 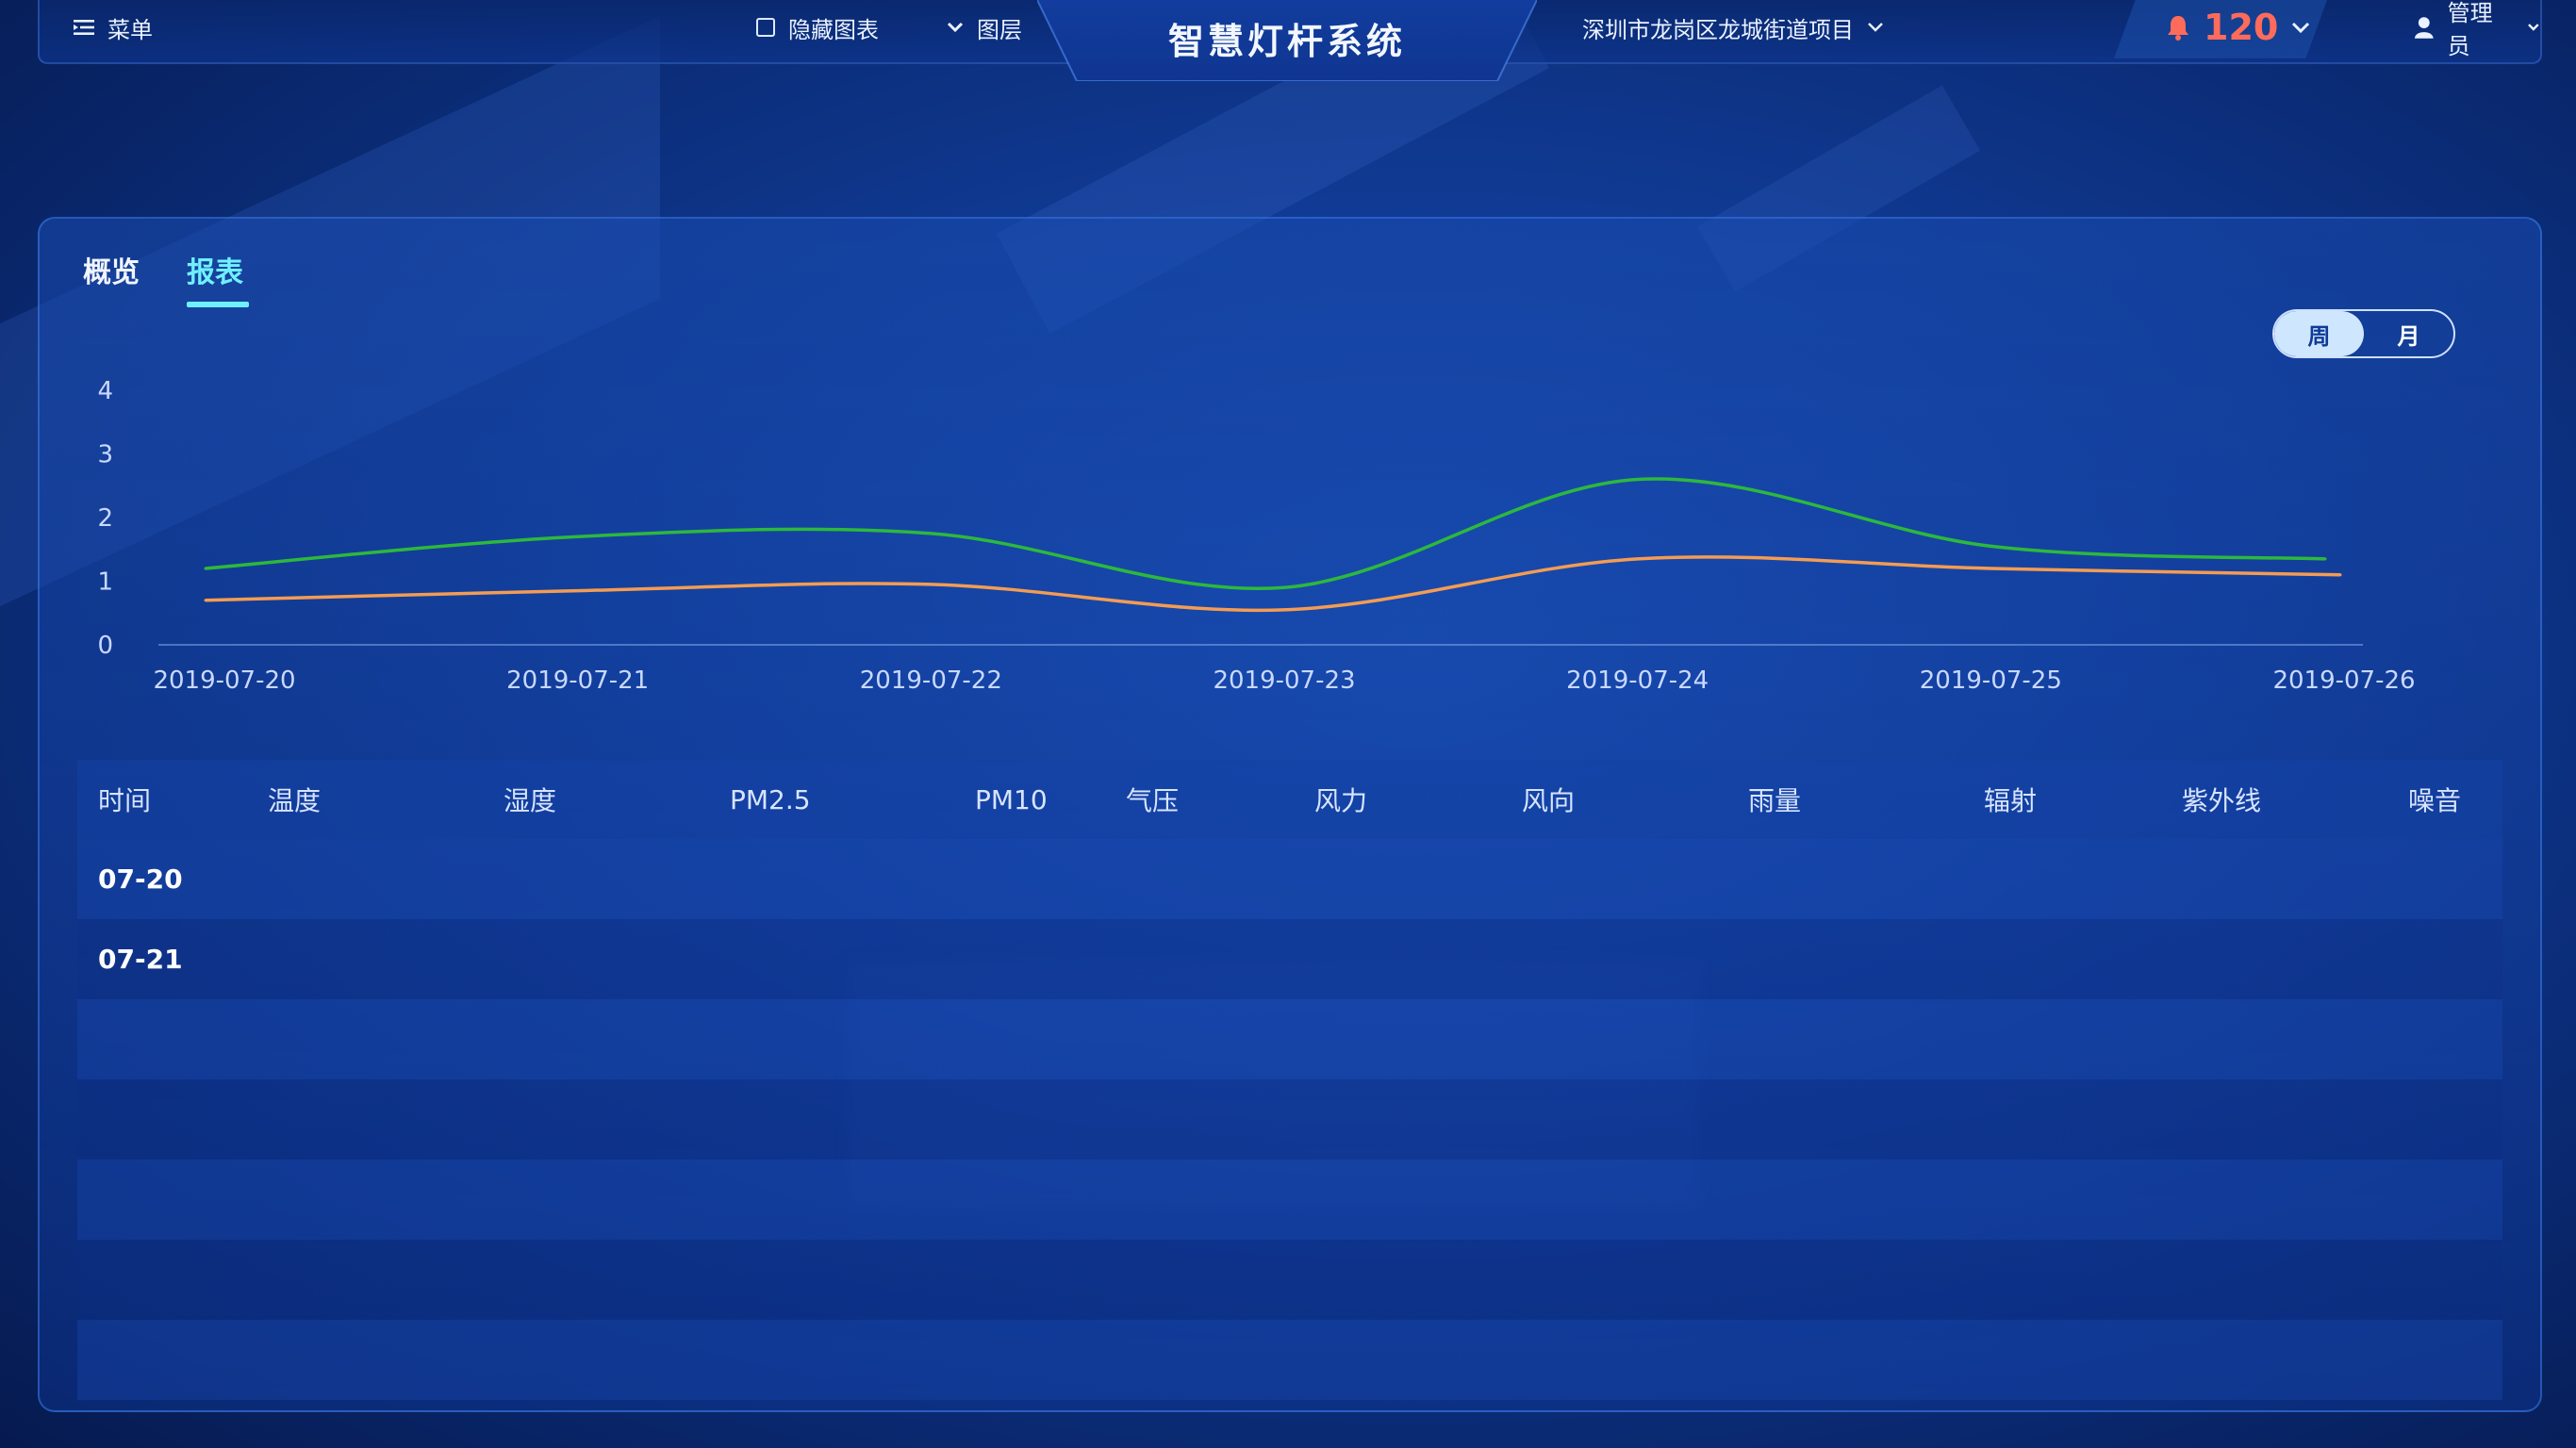 What do you see at coordinates (1289, 959) in the screenshot?
I see `table-row: 07-21` at bounding box center [1289, 959].